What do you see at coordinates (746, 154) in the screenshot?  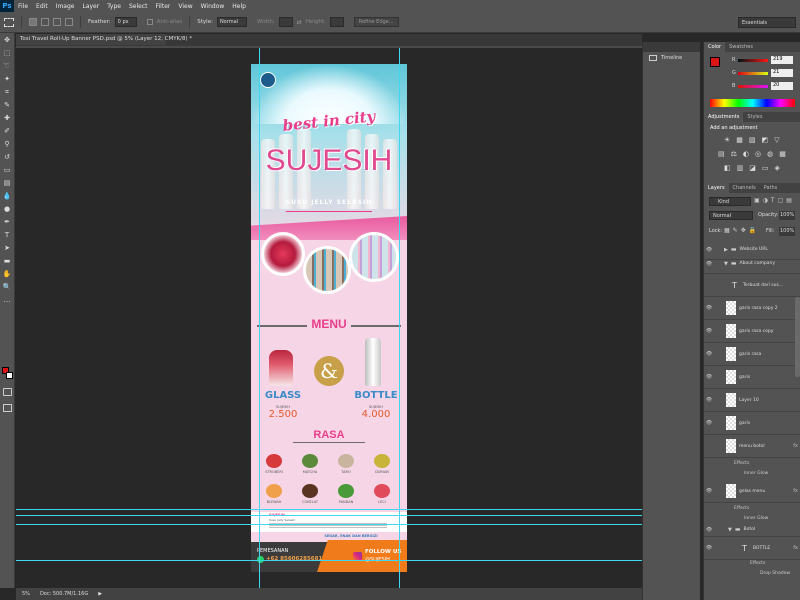 I see `bw-icon: ◐` at bounding box center [746, 154].